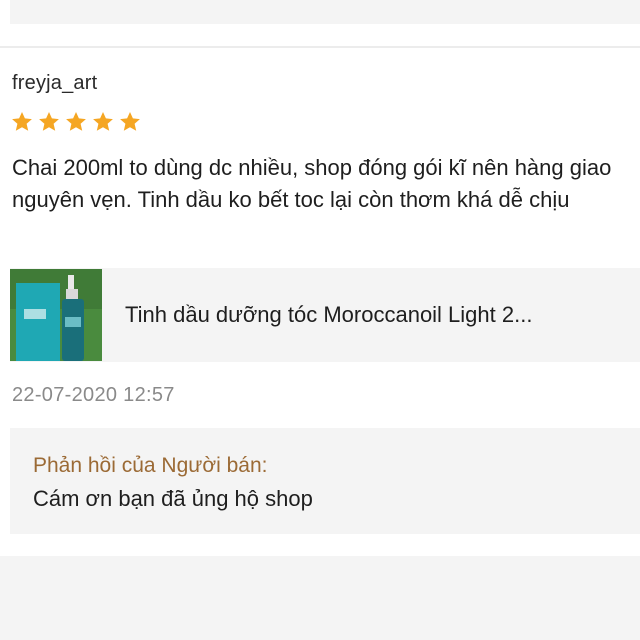 Image resolution: width=640 pixels, height=640 pixels. Describe the element at coordinates (93, 395) in the screenshot. I see `review-timestamp: 22-07-2020 12:57` at that location.